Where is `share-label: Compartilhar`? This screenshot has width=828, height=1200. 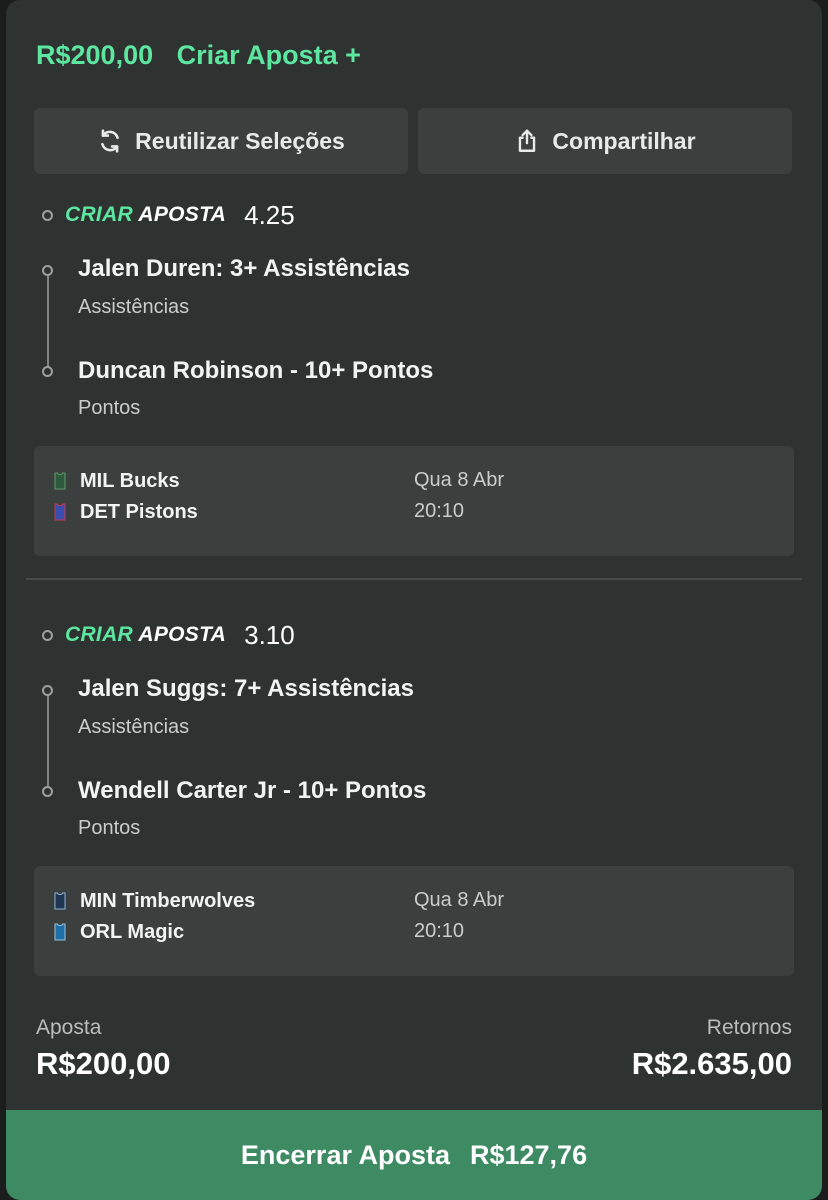
share-label: Compartilhar is located at coordinates (624, 140).